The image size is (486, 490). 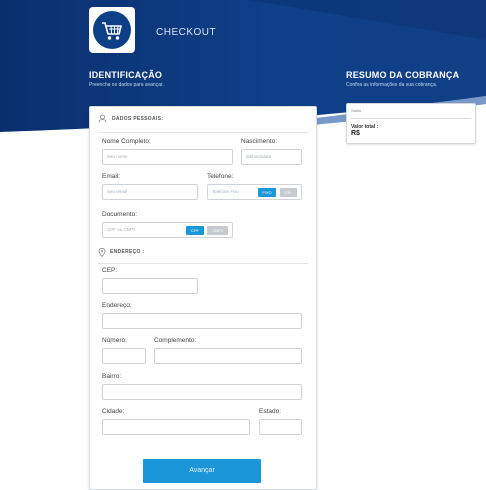 I want to click on billing-summary-title: RESUMO DA COBRANÇA, so click(x=403, y=75).